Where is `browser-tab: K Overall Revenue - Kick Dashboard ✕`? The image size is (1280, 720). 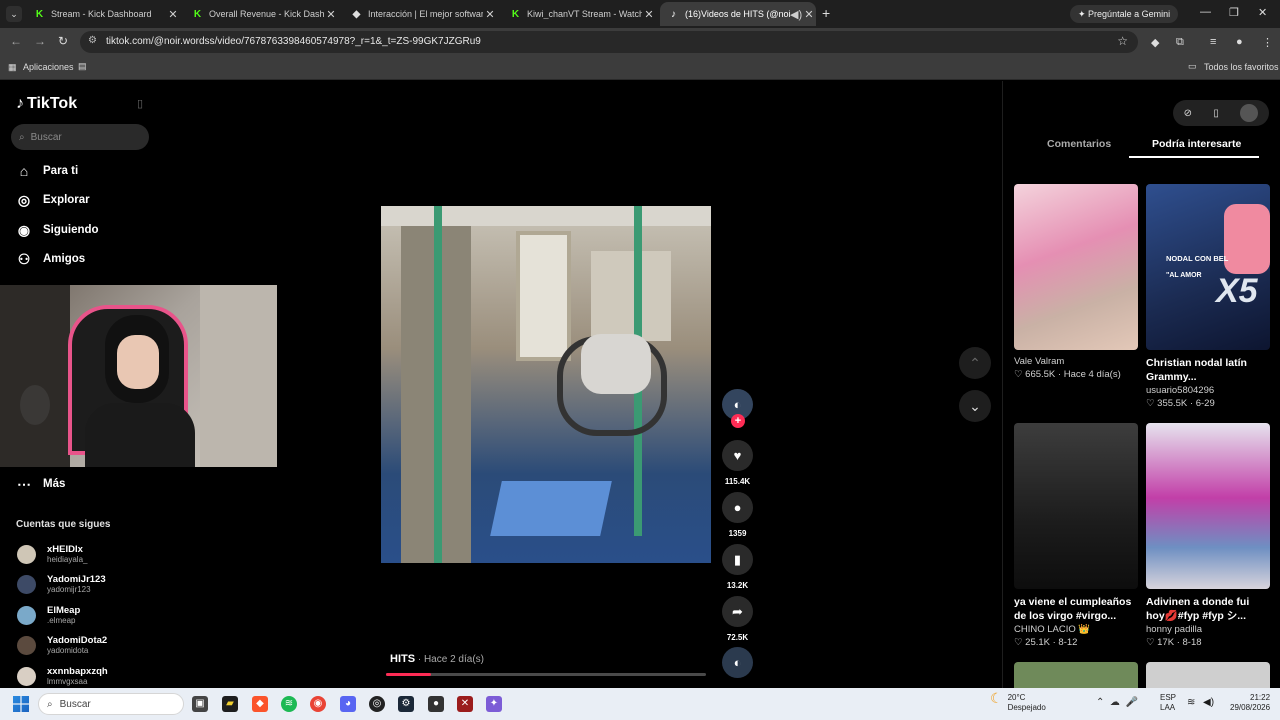
browser-tab: K Overall Revenue - Kick Dashboard ✕ is located at coordinates (261, 14).